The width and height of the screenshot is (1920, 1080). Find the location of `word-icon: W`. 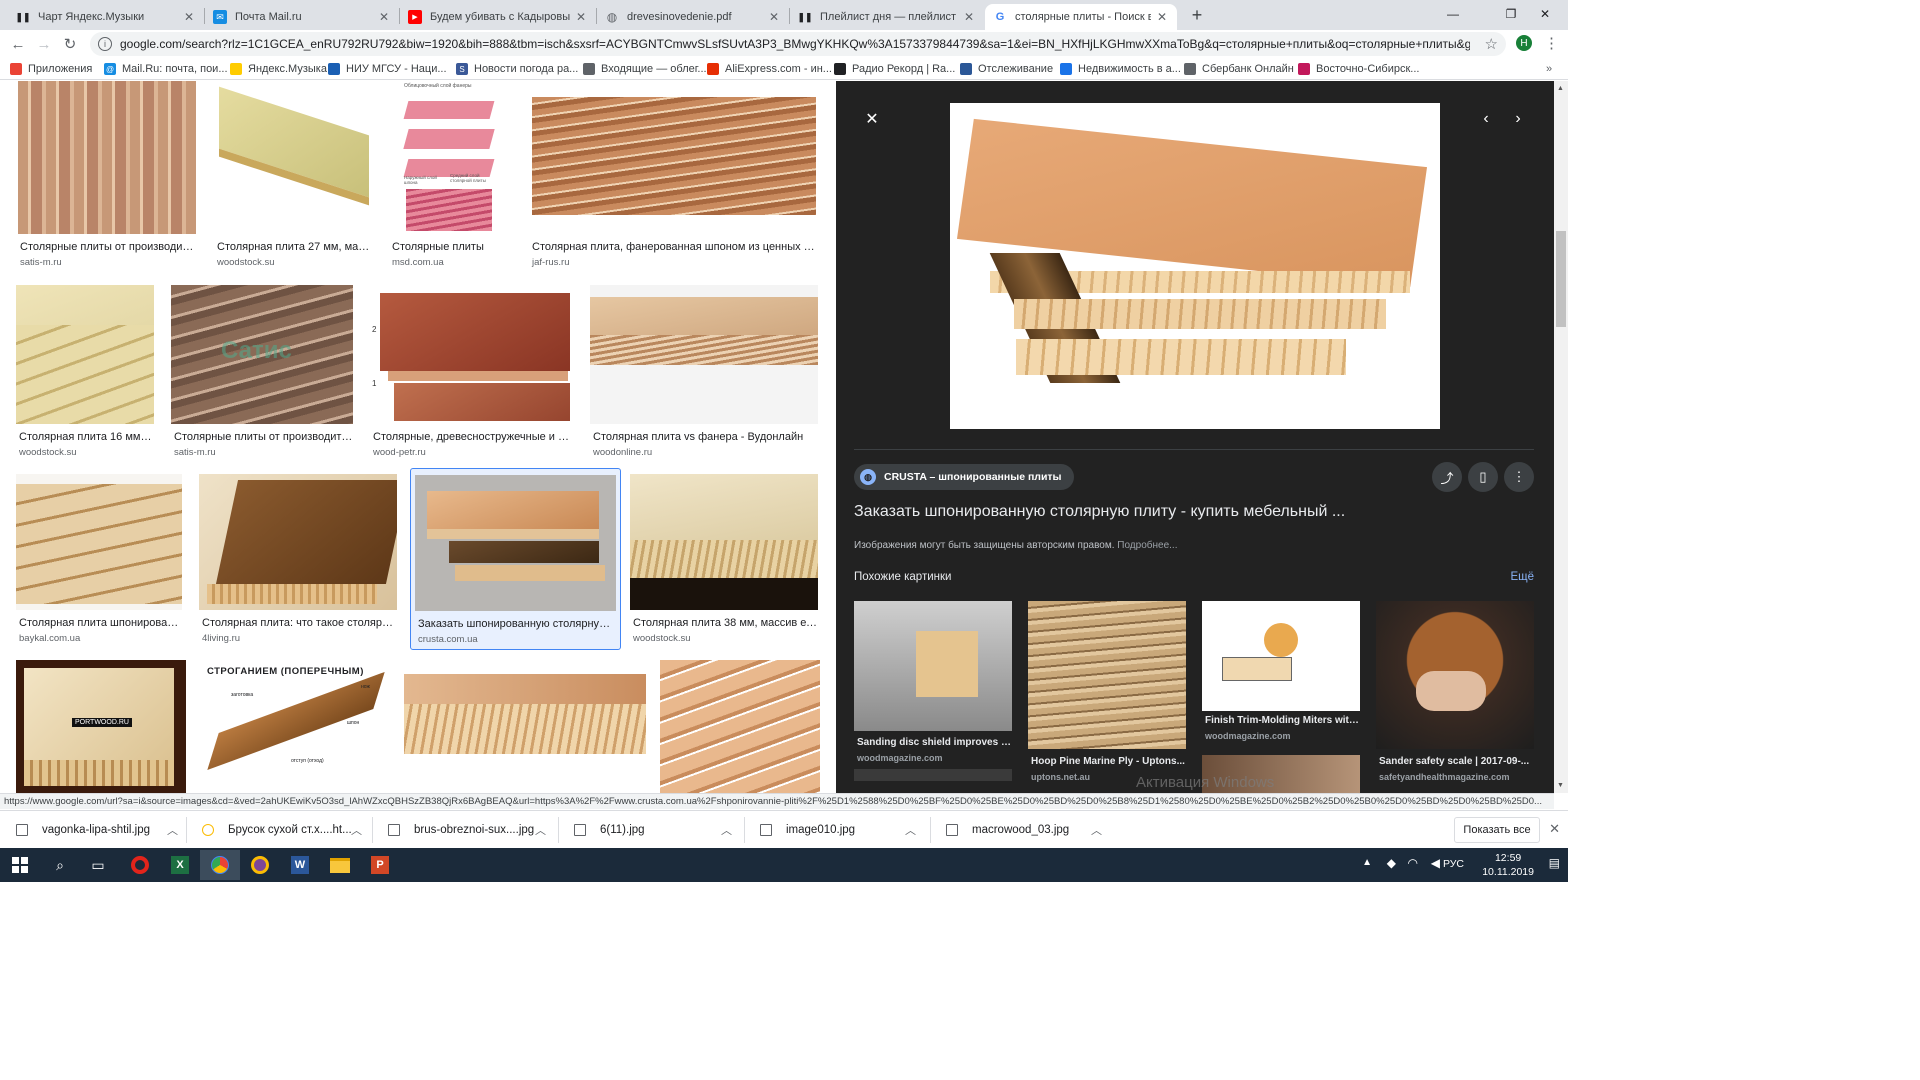

word-icon: W is located at coordinates (300, 865).